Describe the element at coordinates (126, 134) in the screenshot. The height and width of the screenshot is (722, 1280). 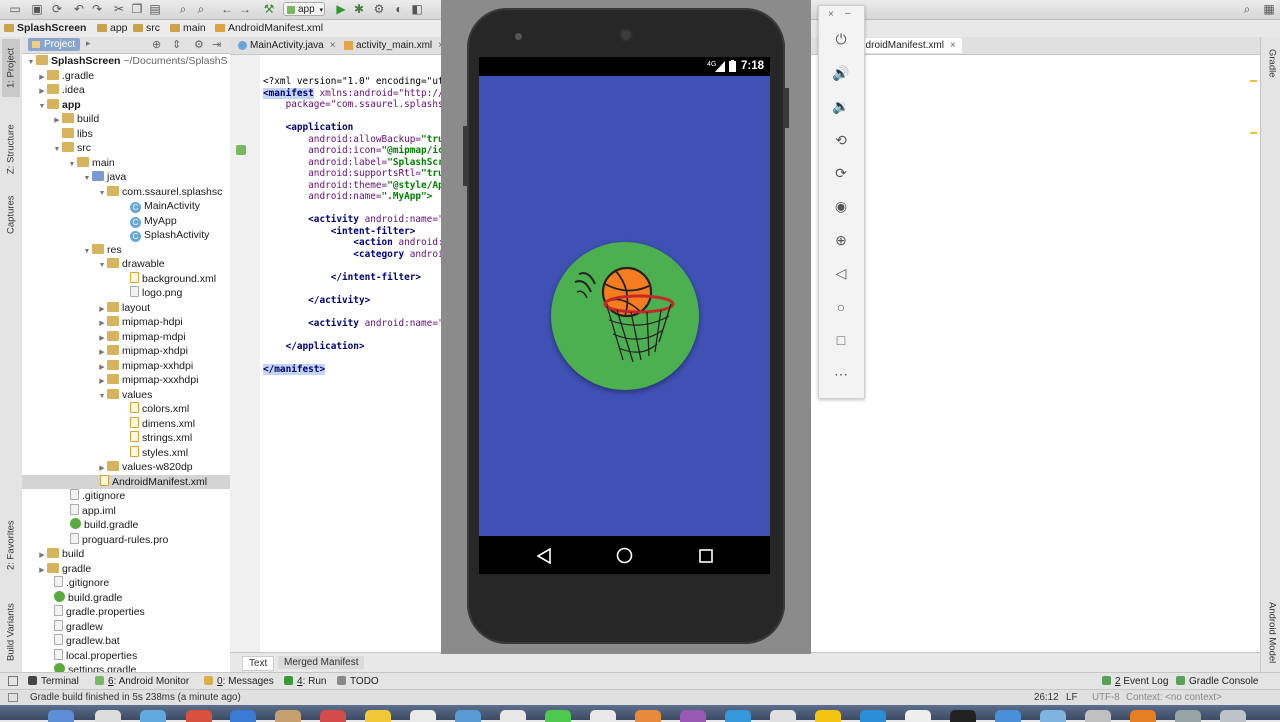
I see `tree-item-folder: libs` at that location.